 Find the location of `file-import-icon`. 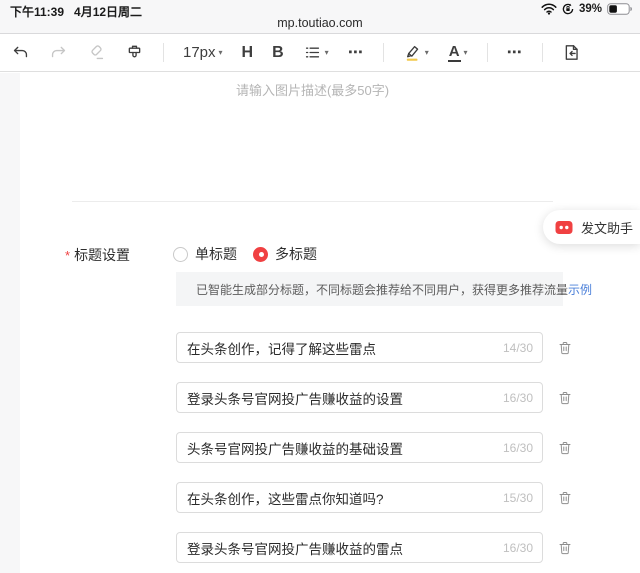

file-import-icon is located at coordinates (571, 52).